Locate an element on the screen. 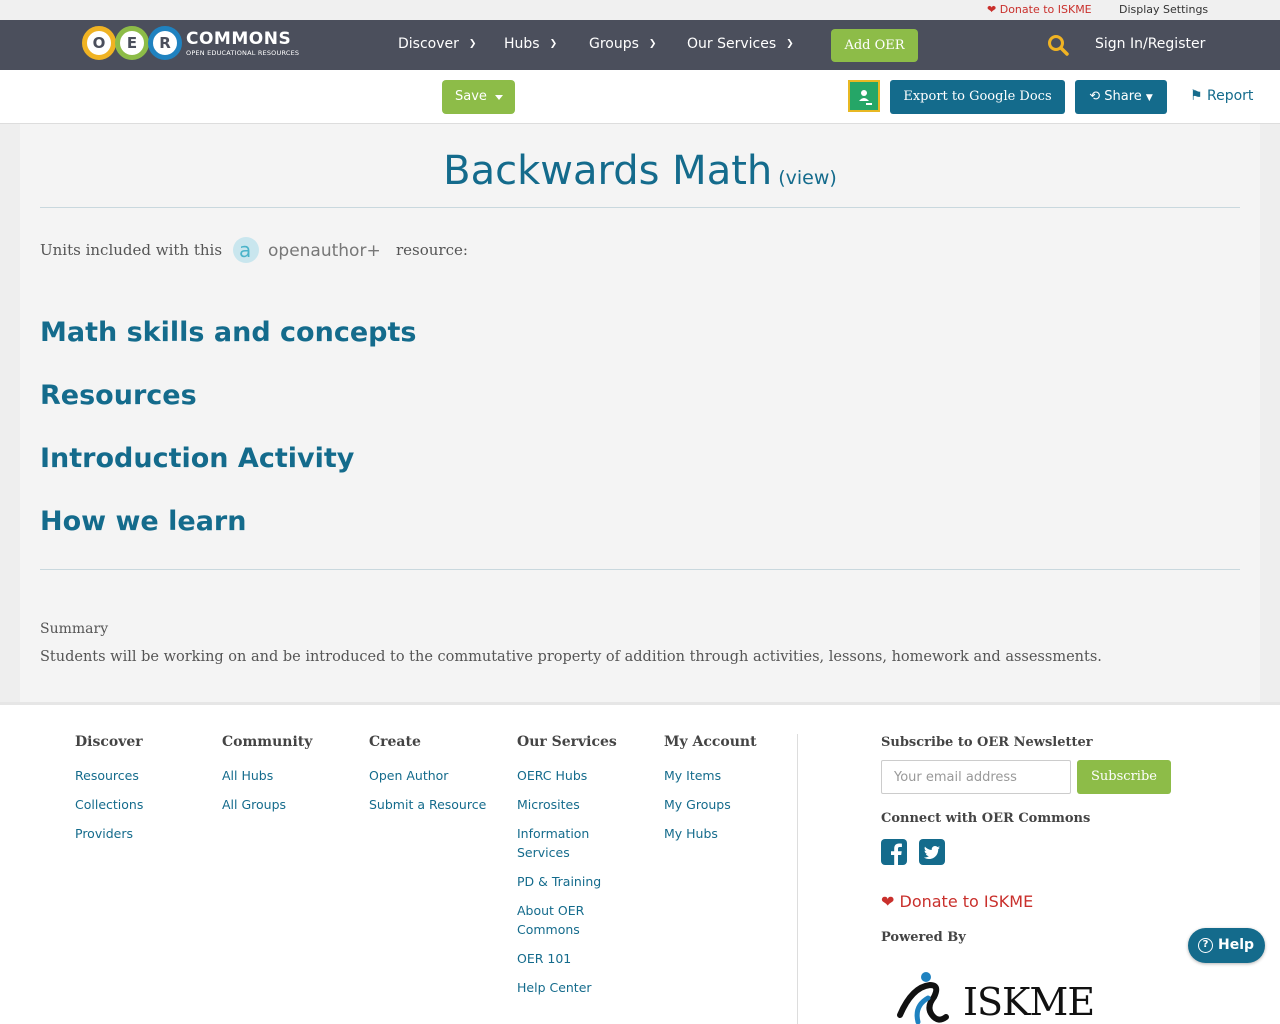 The image size is (1280, 1024). view-link: (view) is located at coordinates (807, 178).